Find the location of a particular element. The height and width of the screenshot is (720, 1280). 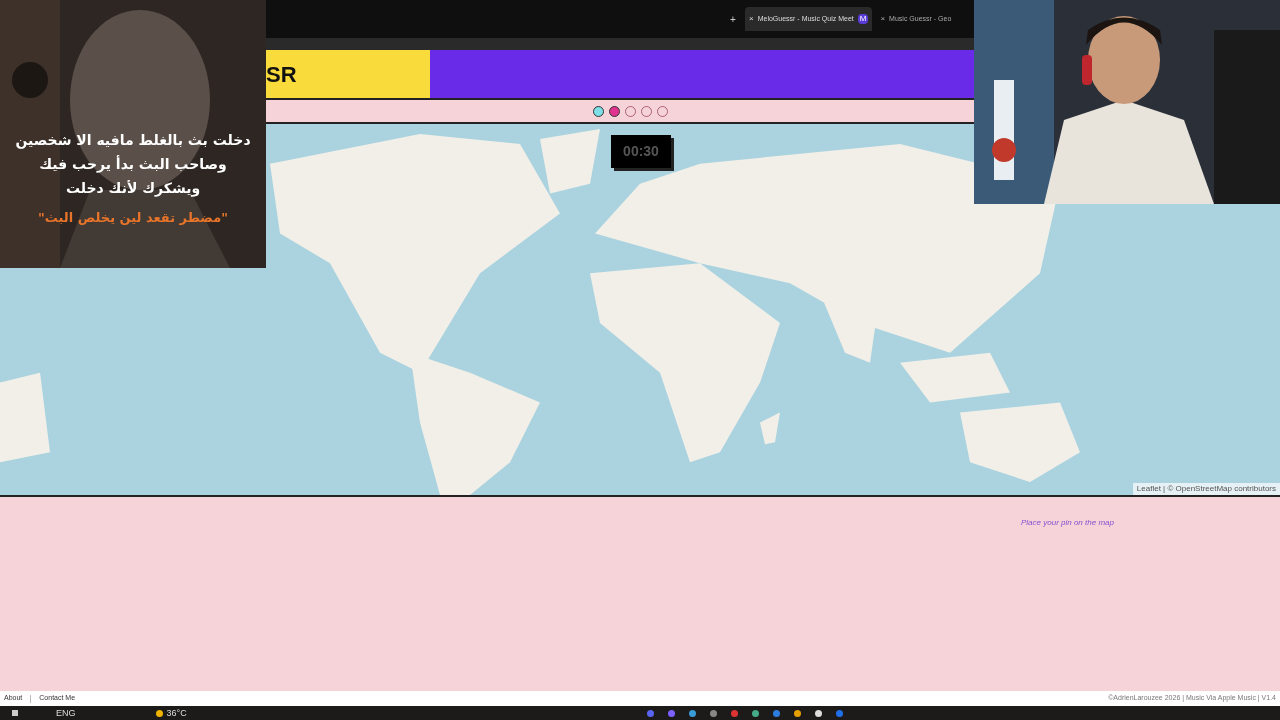

map-attribution: Leaflet | © OpenStreetMap contributors is located at coordinates (1206, 489).